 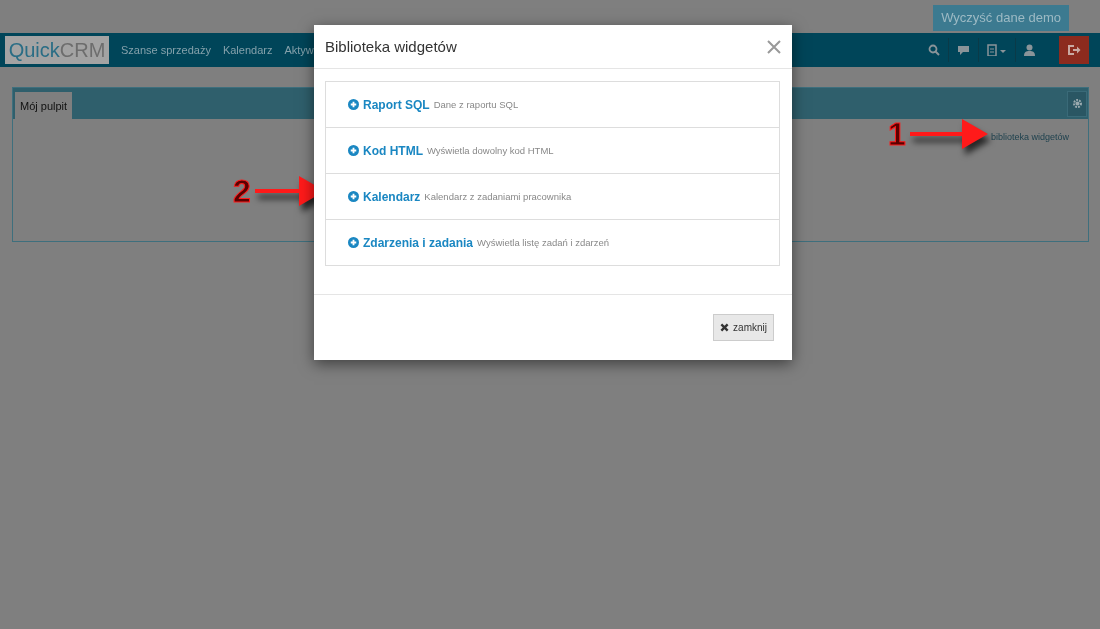 What do you see at coordinates (1029, 50) in the screenshot?
I see `user-icon` at bounding box center [1029, 50].